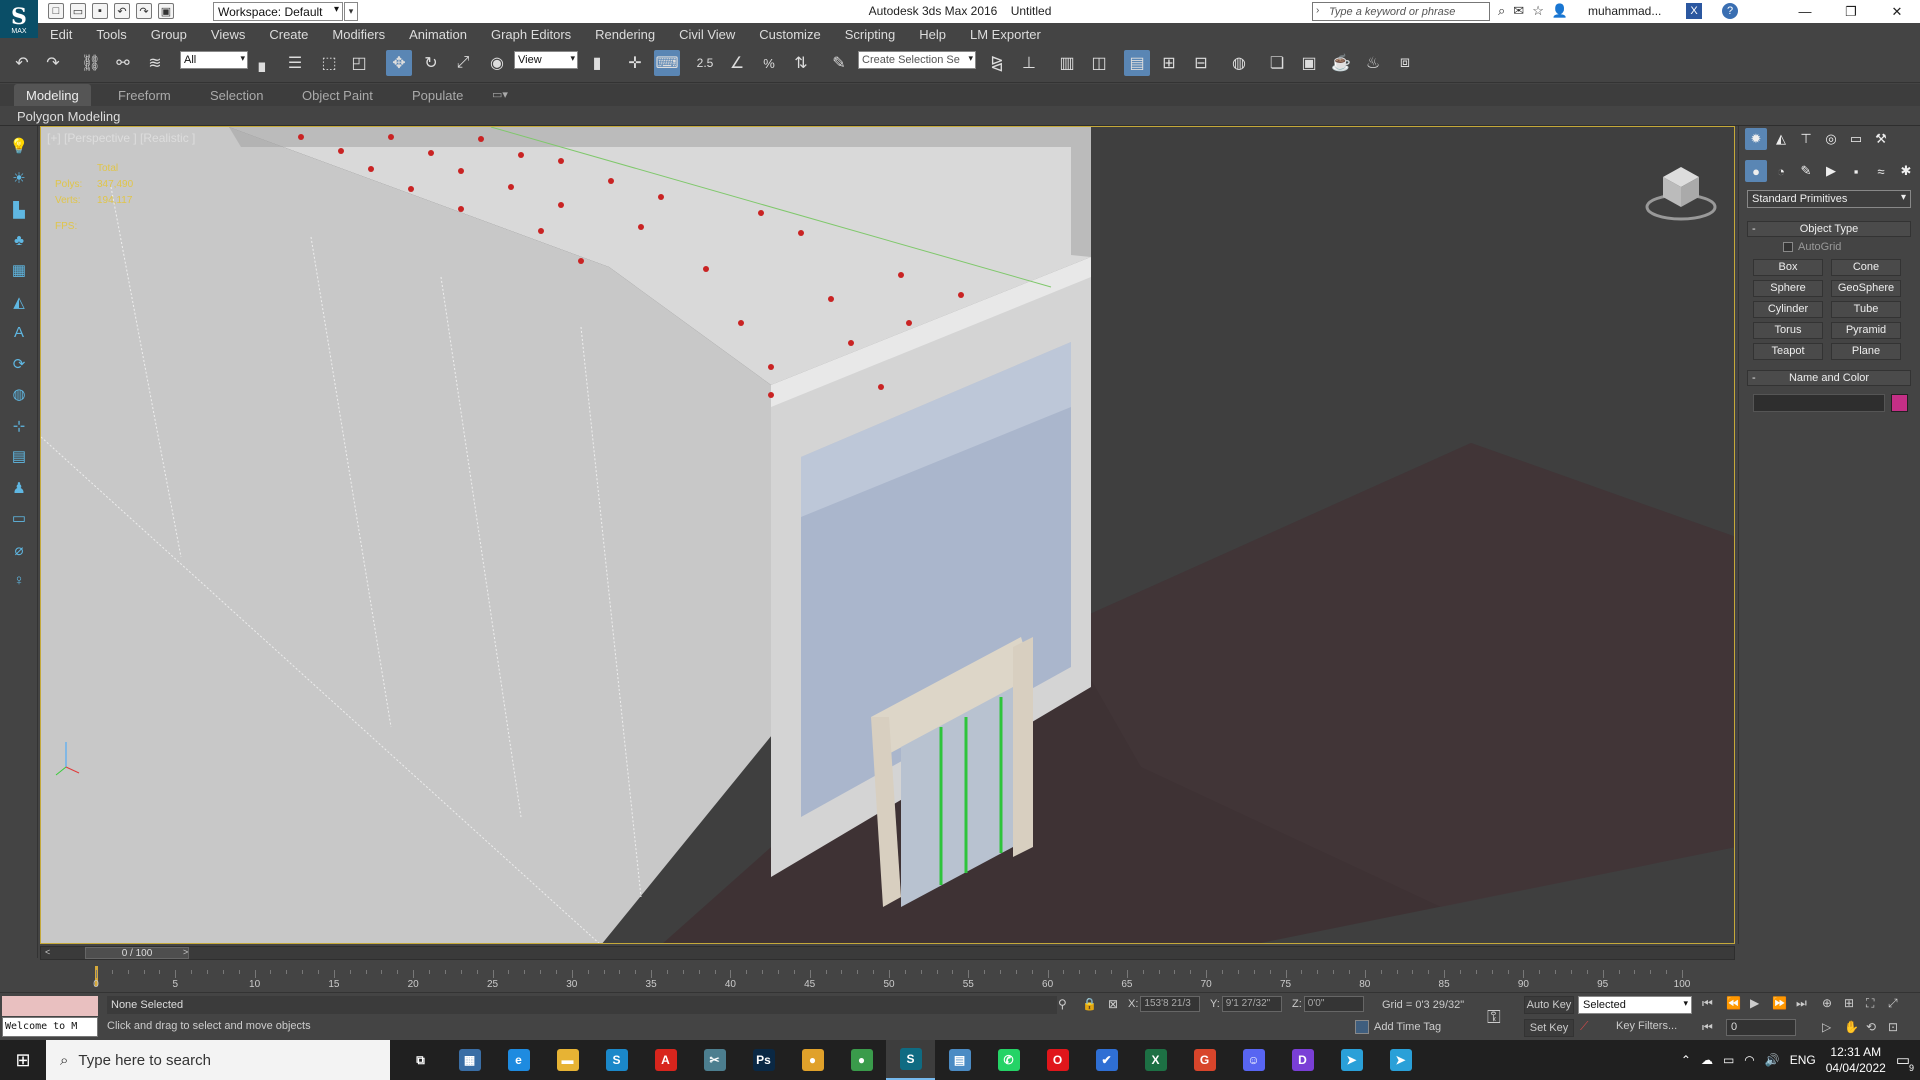 The width and height of the screenshot is (1920, 1080). Describe the element at coordinates (1106, 1060) in the screenshot. I see `taskbar-app-todo-icon: ✔` at that location.